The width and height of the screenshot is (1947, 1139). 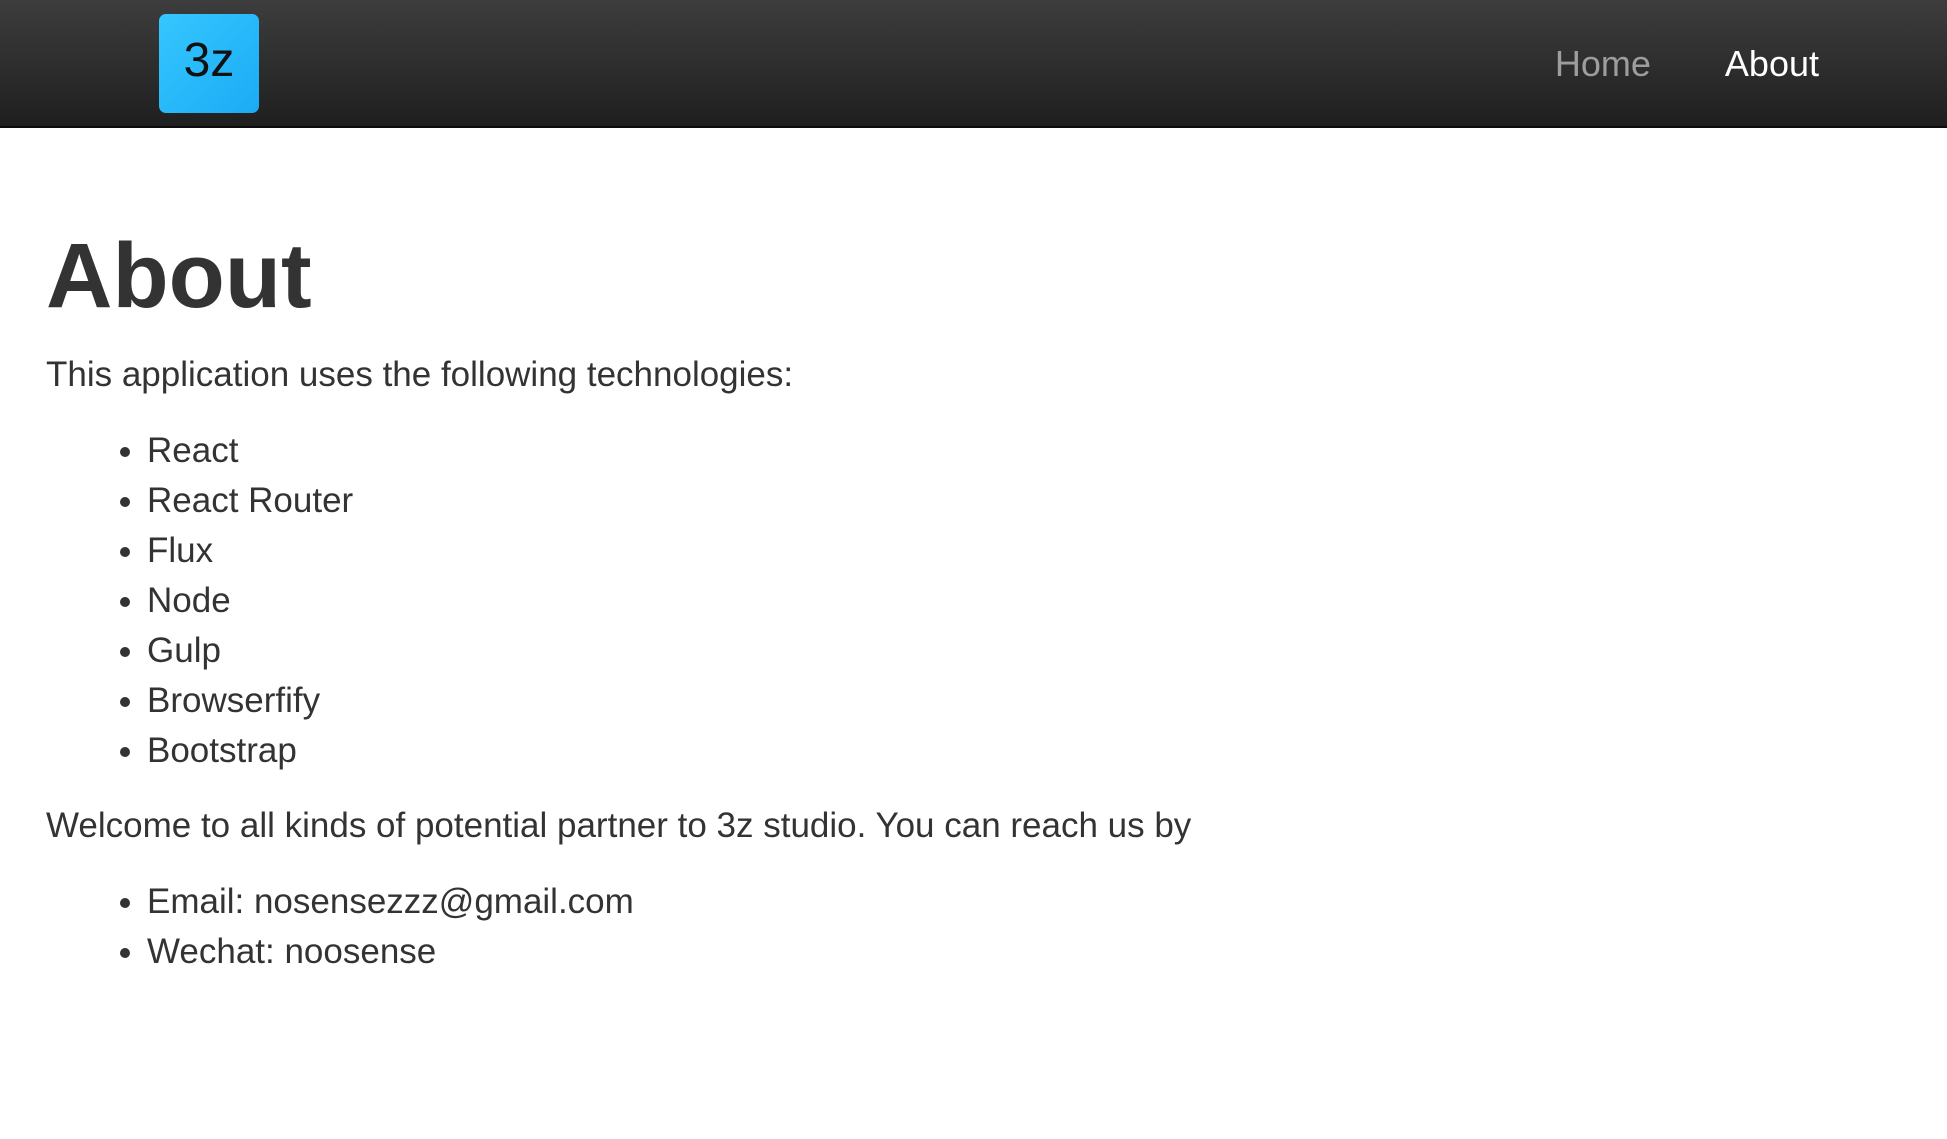 I want to click on list-item-browserify: Browserfify, so click(x=250, y=701).